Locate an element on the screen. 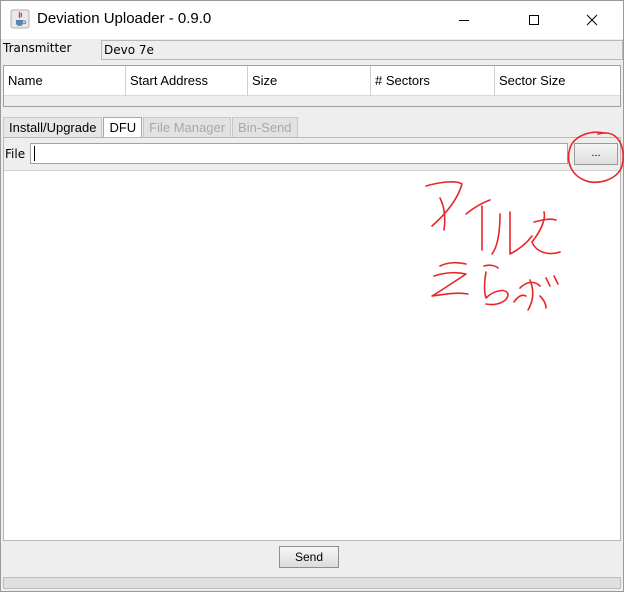 This screenshot has width=624, height=592. java-coffee-icon is located at coordinates (20, 19).